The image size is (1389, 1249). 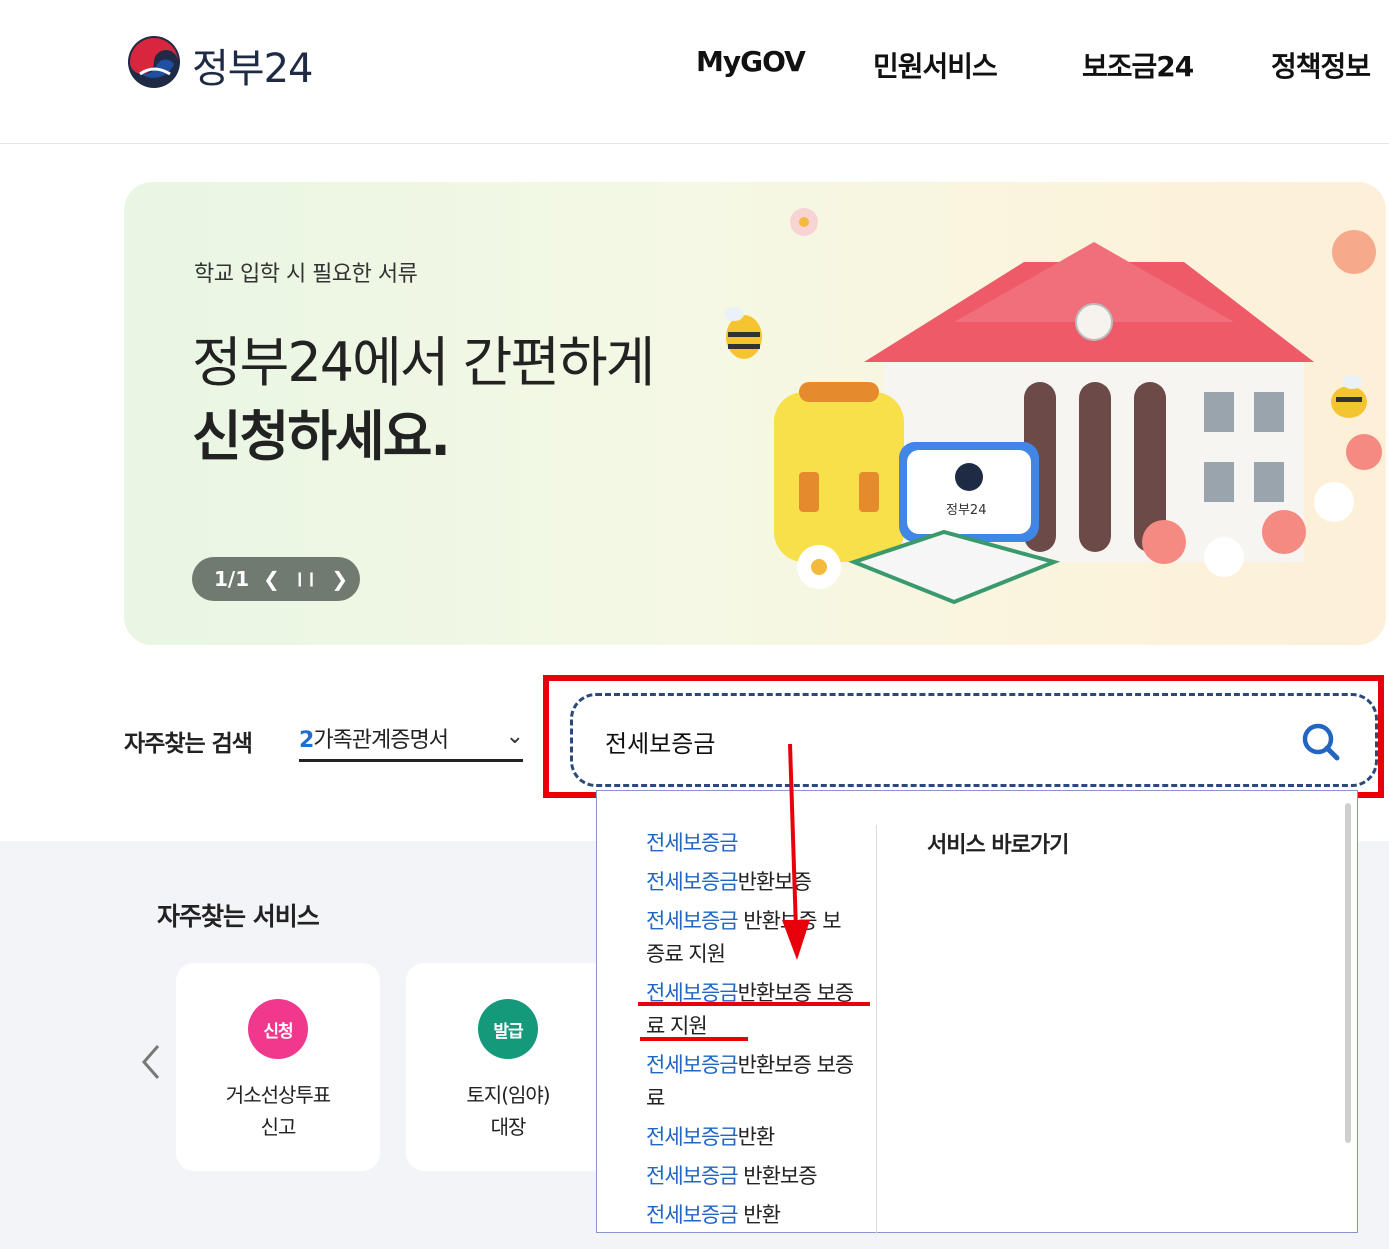 I want to click on service-shortcut-title: 서비스 바로가기, so click(x=998, y=845).